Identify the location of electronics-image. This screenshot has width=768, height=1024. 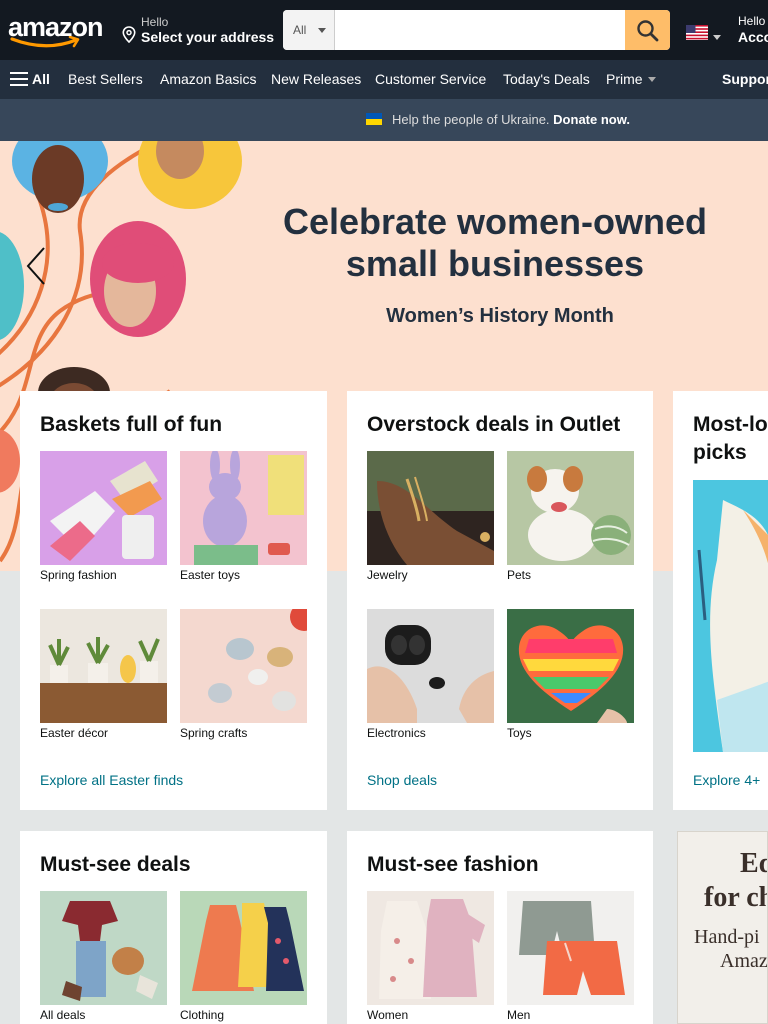
(430, 666).